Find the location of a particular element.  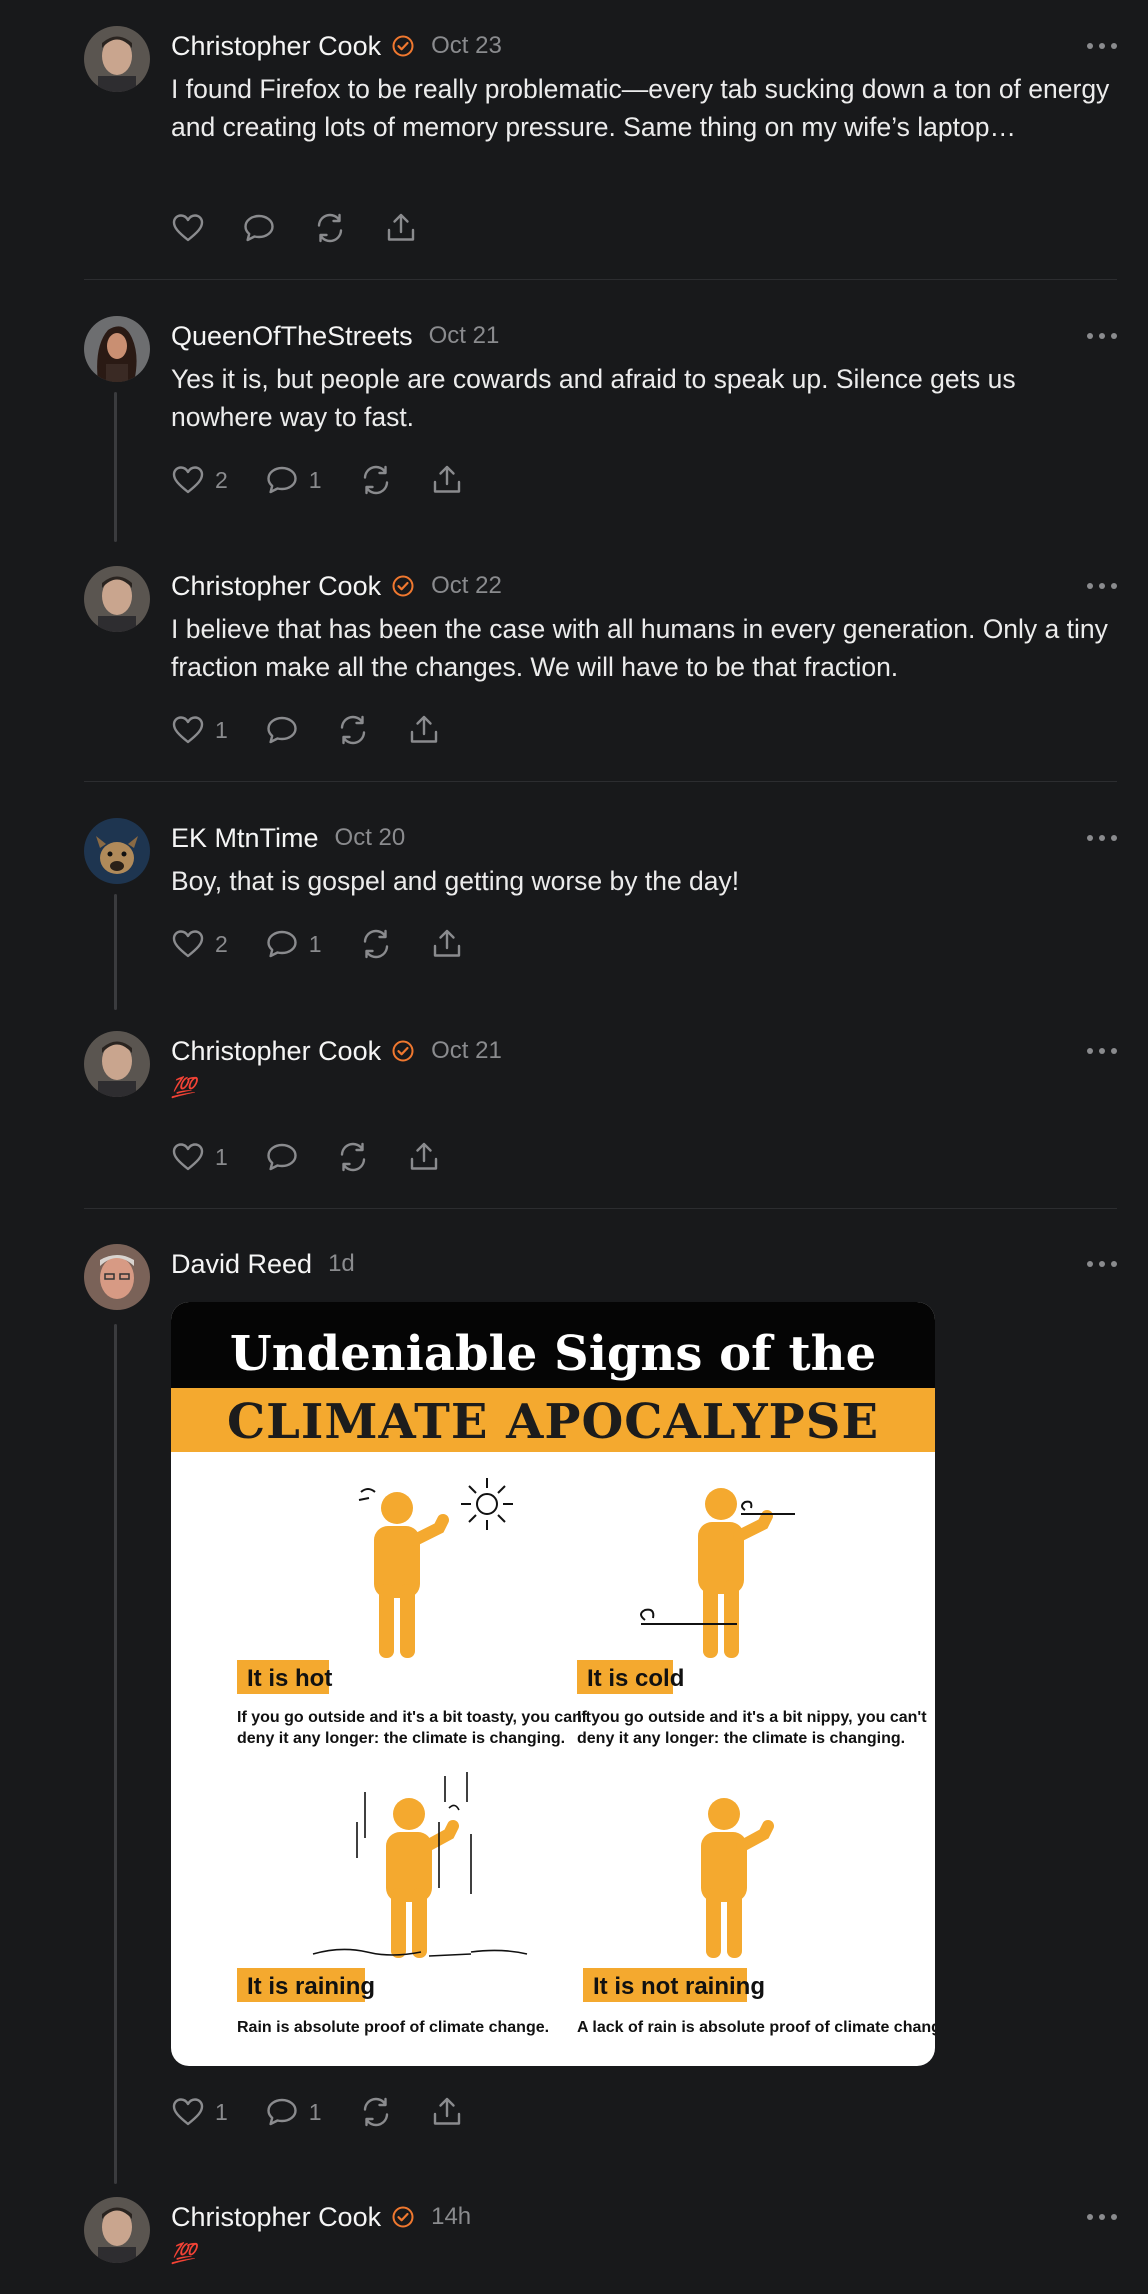

post-header: Christopher Cook Oct 21 is located at coordinates (336, 1051).